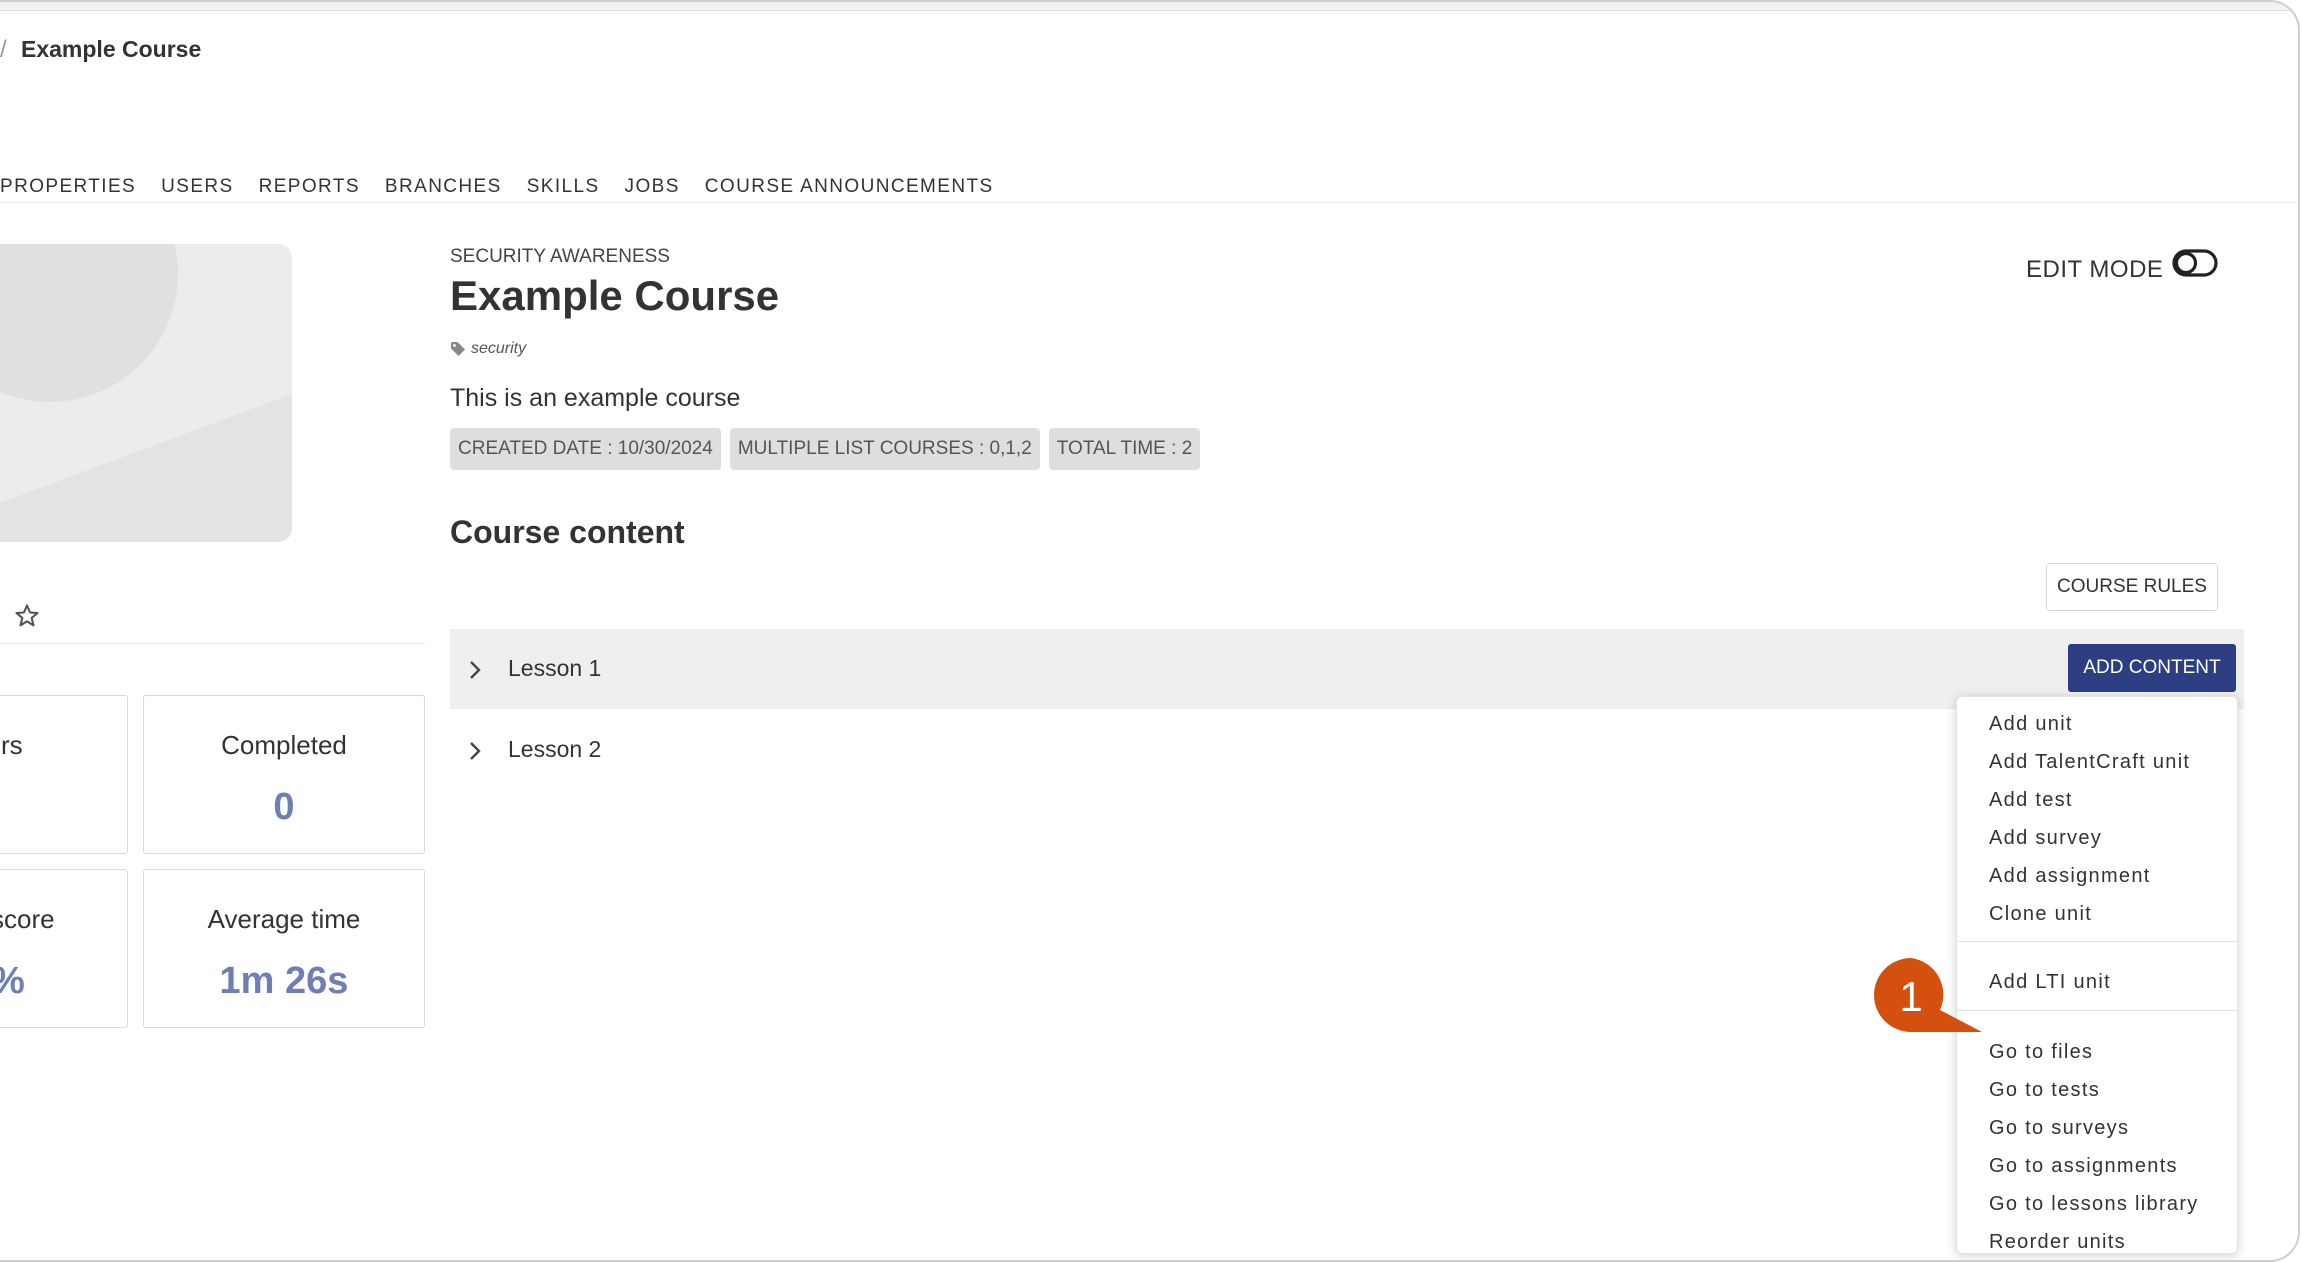 Image resolution: width=2302 pixels, height=1262 pixels. What do you see at coordinates (2059, 1128) in the screenshot?
I see `menu-item-go-to-surveys: Go to surveys` at bounding box center [2059, 1128].